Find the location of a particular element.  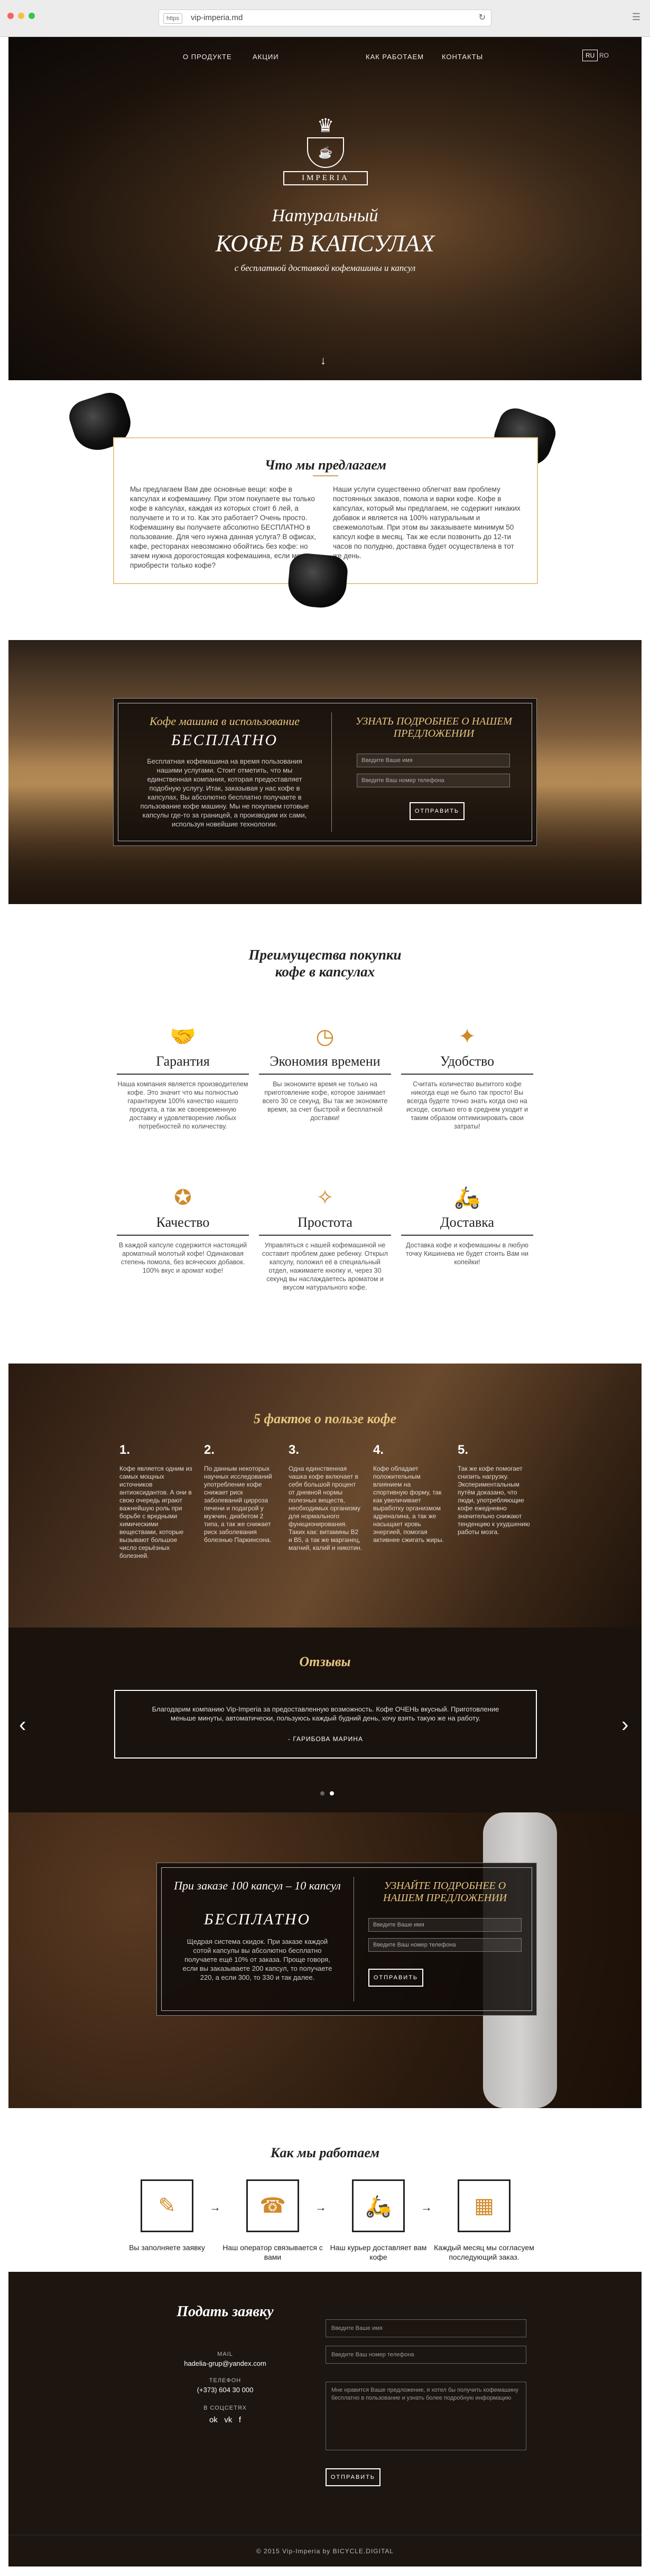

social-label: В СОЦСЕТЯХ is located at coordinates (225, 2408).